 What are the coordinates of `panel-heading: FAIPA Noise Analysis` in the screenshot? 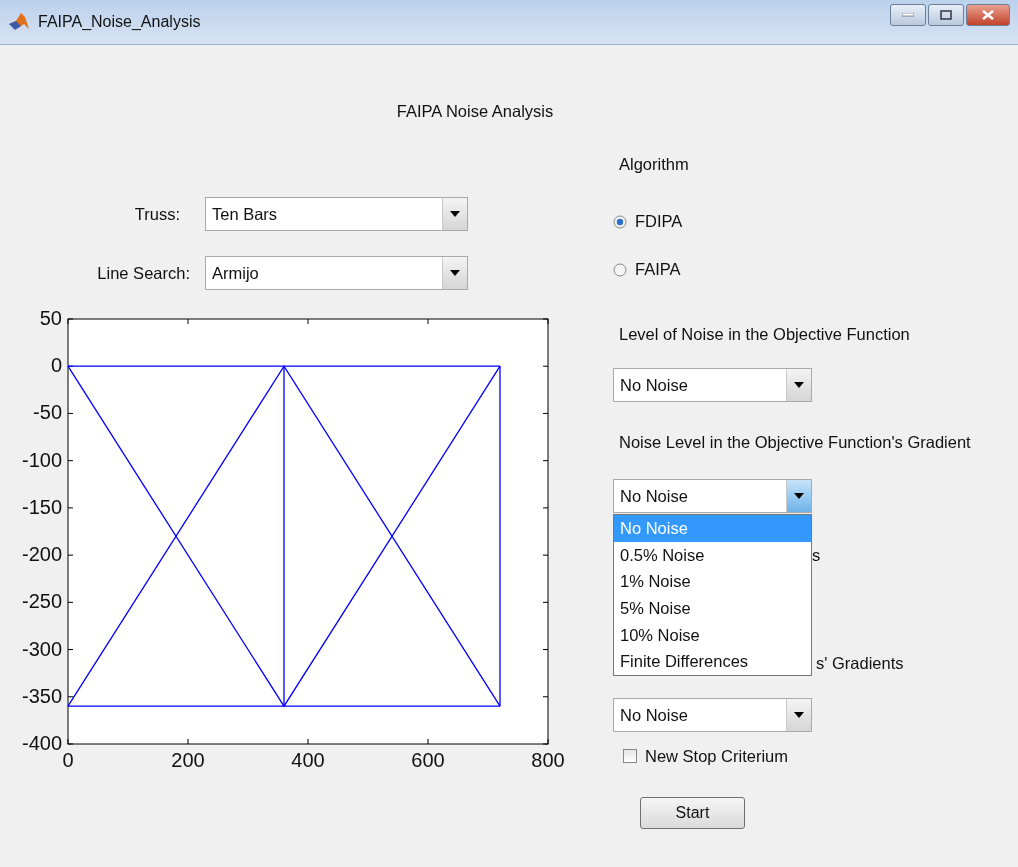 It's located at (475, 111).